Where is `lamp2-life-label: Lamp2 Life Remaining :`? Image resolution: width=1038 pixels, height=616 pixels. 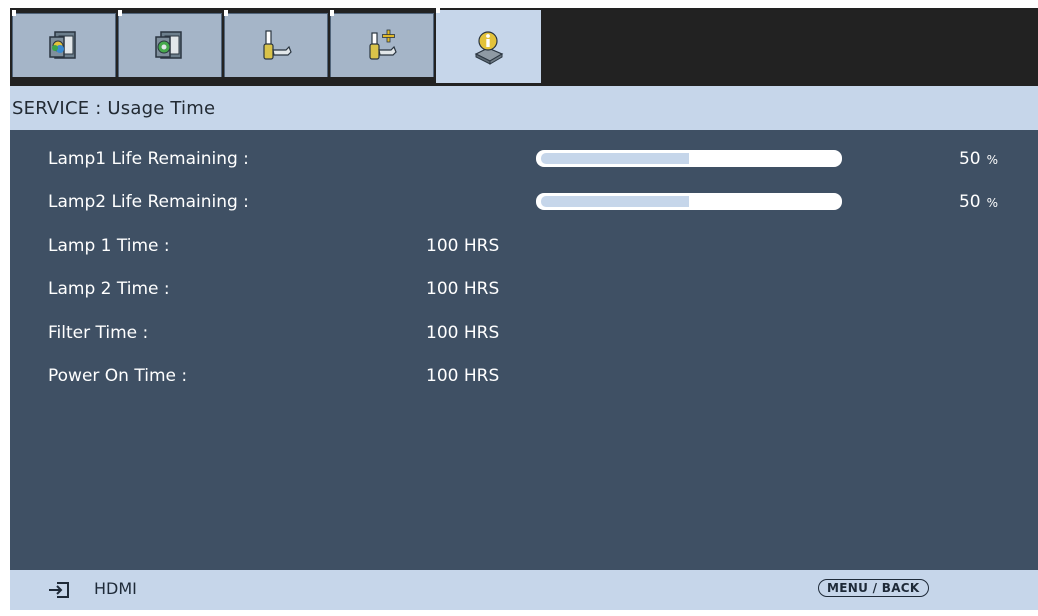 lamp2-life-label: Lamp2 Life Remaining : is located at coordinates (148, 202).